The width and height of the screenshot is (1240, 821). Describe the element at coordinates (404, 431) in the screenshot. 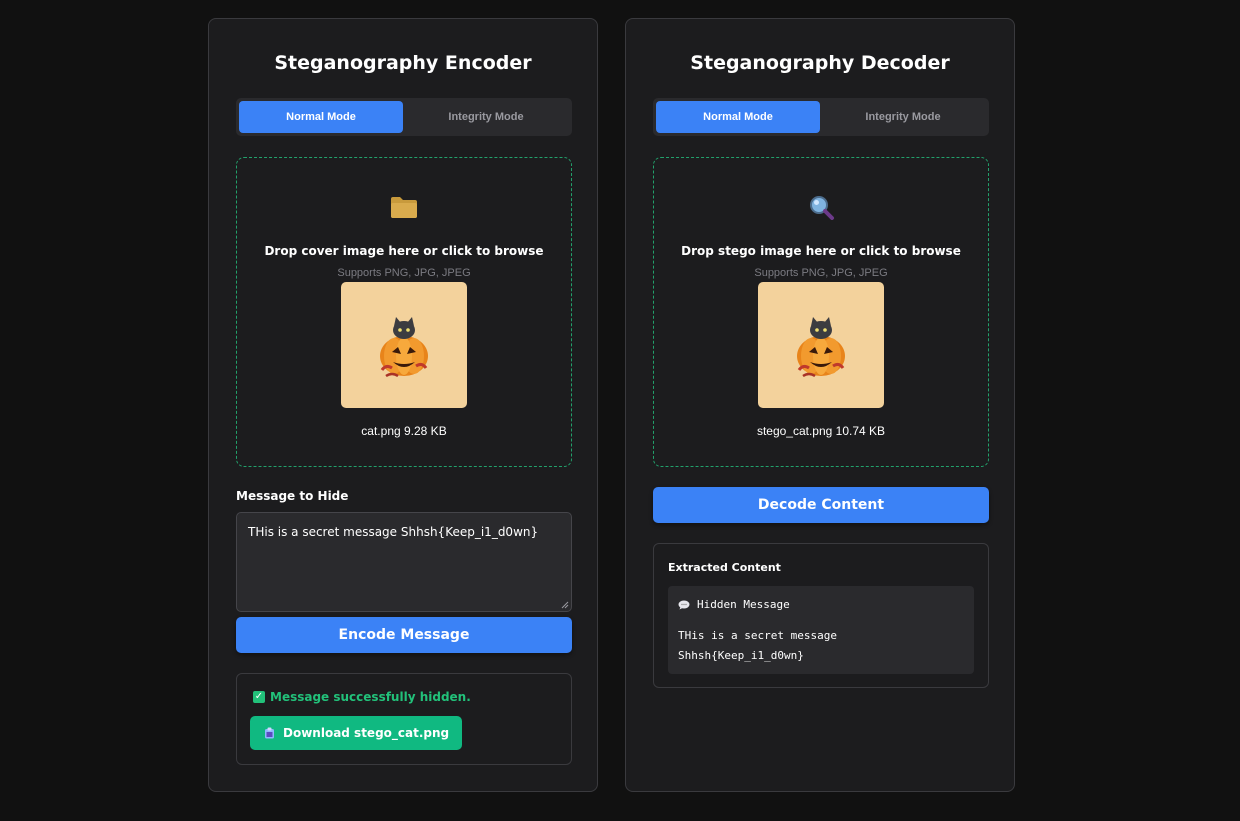

I see `cover-file-info: cat.png 9.28 KB` at that location.